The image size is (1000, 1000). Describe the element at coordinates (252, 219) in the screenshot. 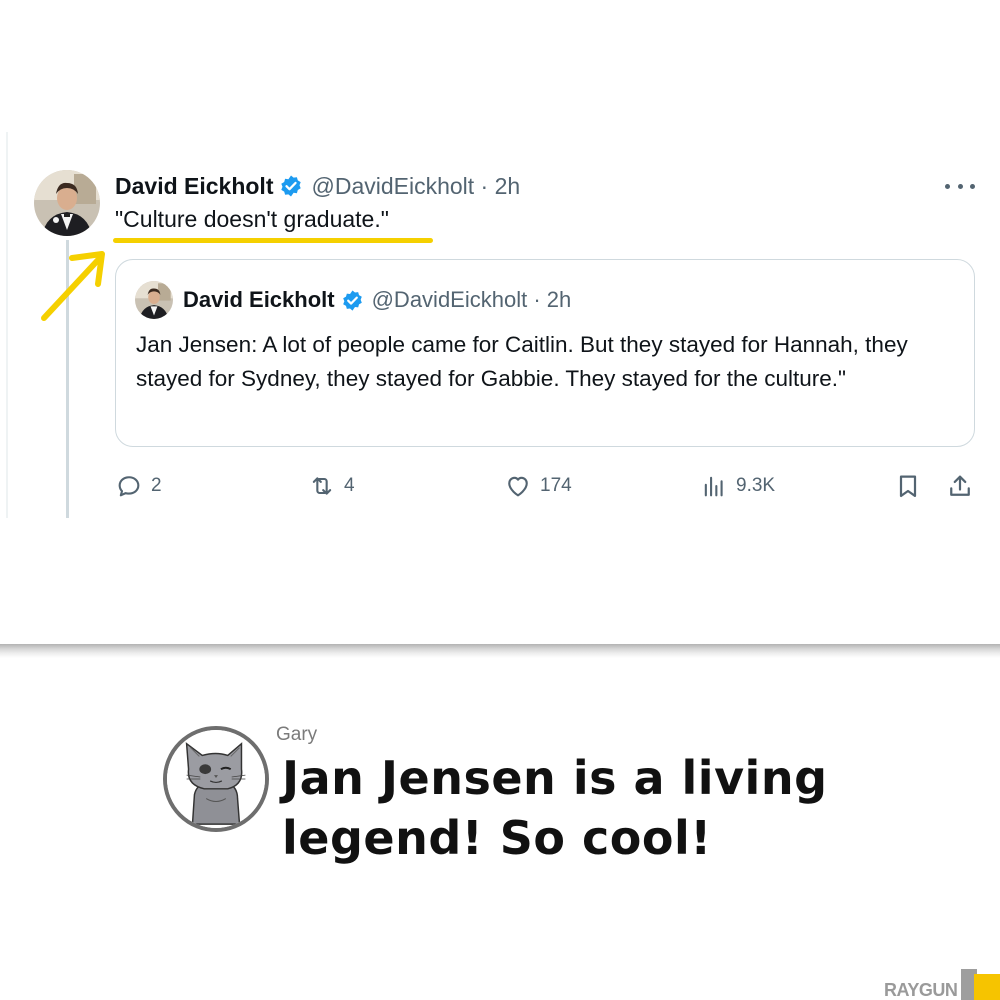

I see `tweet-text: "Culture doesn't graduate."` at that location.